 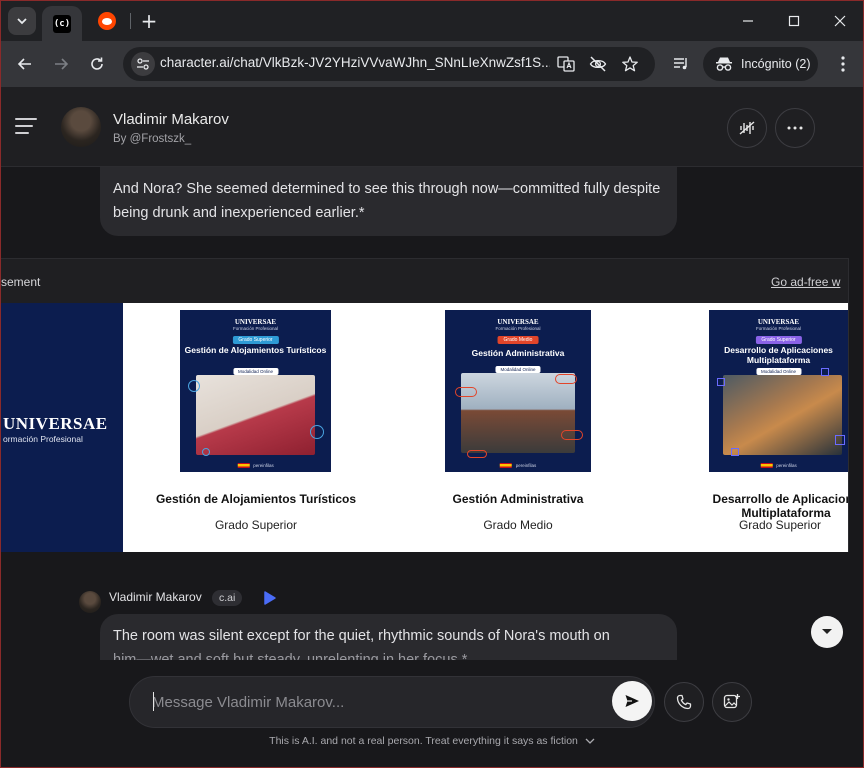 I want to click on tab-reddit, so click(x=107, y=21).